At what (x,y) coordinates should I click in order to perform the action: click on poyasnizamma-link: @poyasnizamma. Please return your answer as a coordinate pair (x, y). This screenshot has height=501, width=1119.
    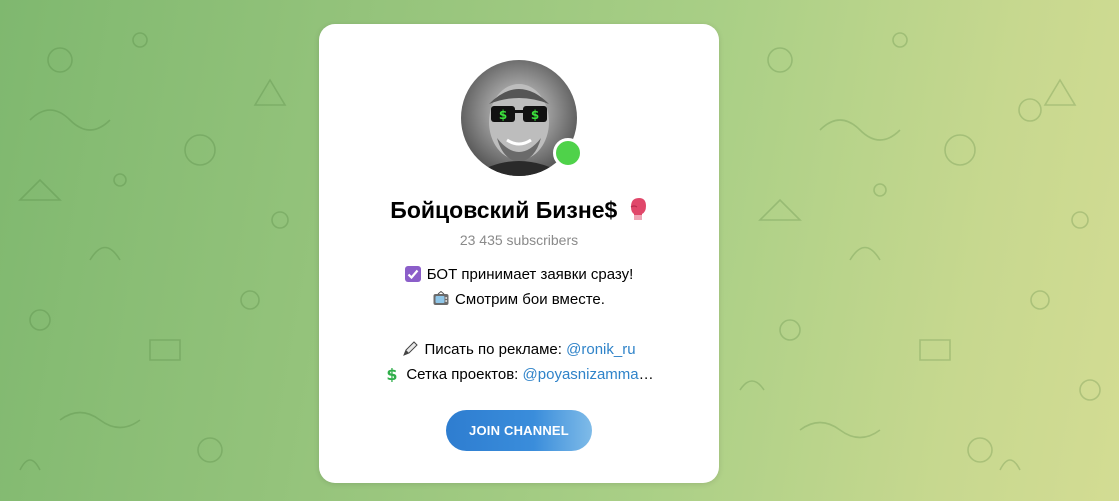
    Looking at the image, I should click on (581, 374).